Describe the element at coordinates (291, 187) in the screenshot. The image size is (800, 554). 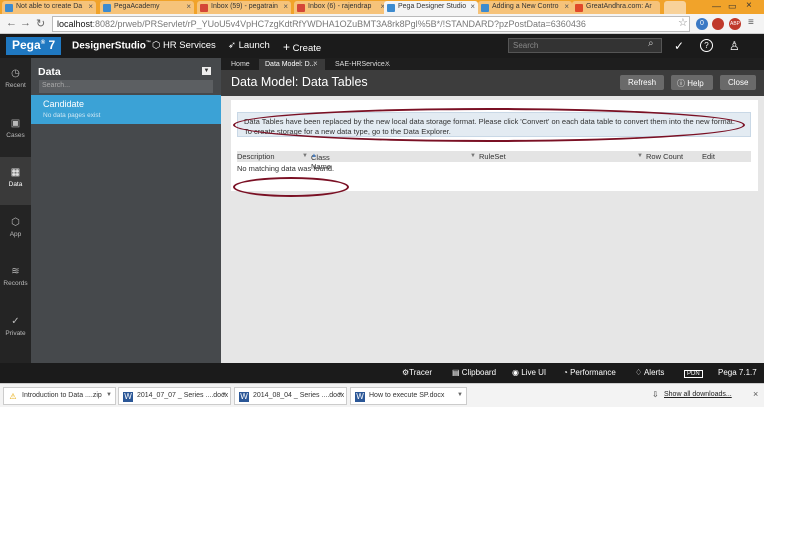
I see `annotation-ellipse` at that location.